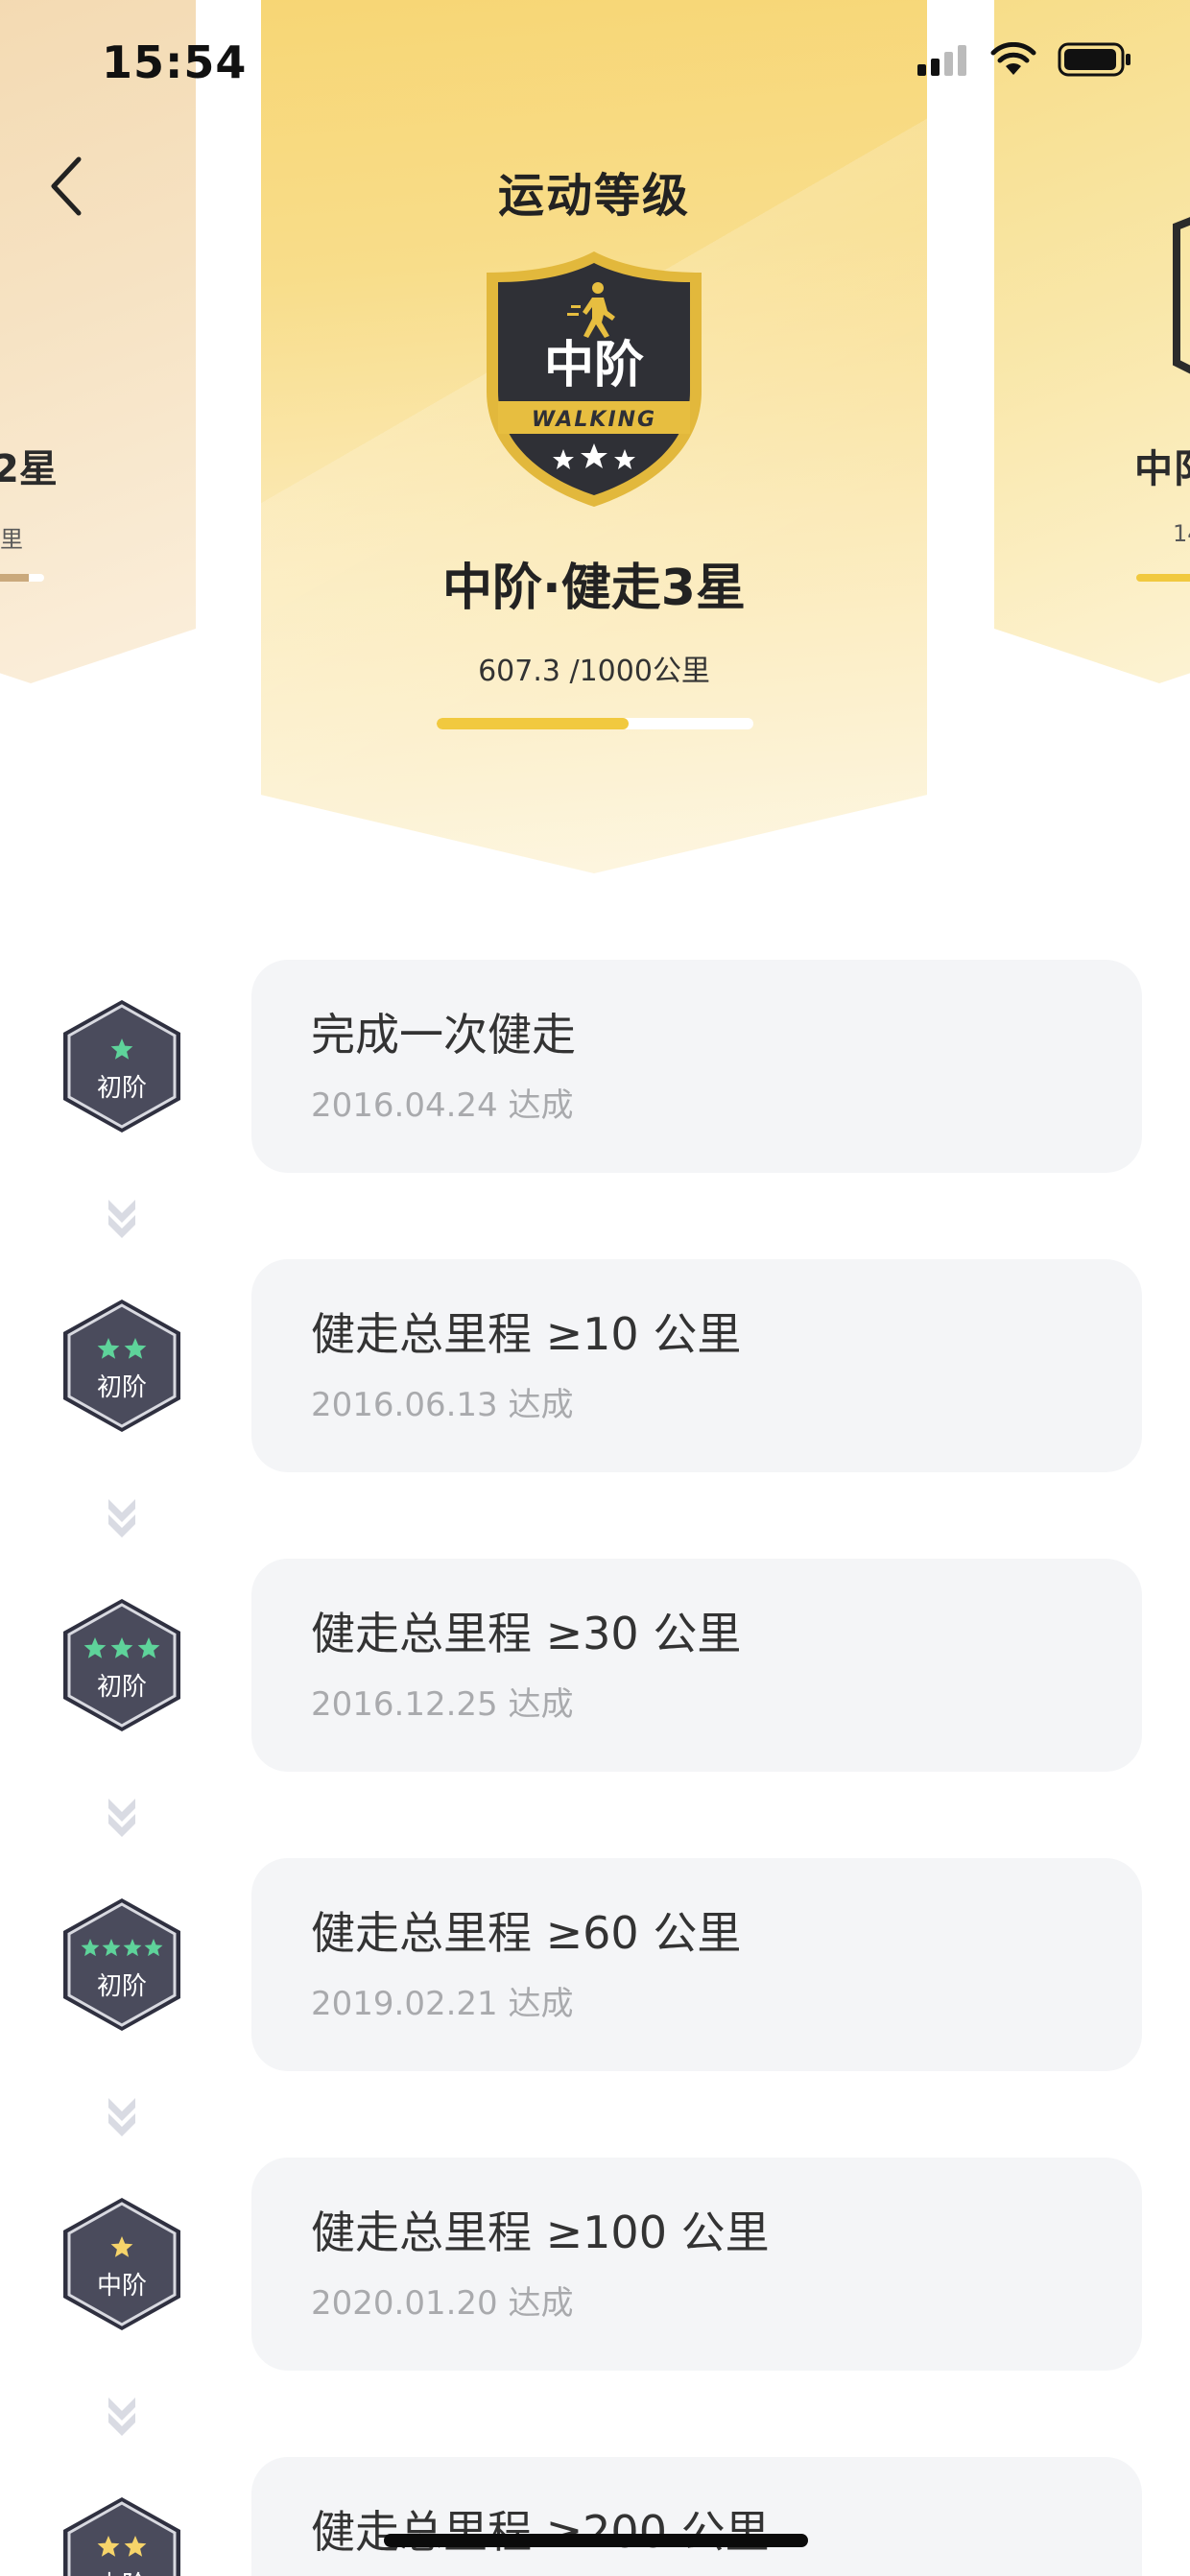 The image size is (1190, 2576). I want to click on achievement-date: 2020.01.20 达成, so click(443, 2303).